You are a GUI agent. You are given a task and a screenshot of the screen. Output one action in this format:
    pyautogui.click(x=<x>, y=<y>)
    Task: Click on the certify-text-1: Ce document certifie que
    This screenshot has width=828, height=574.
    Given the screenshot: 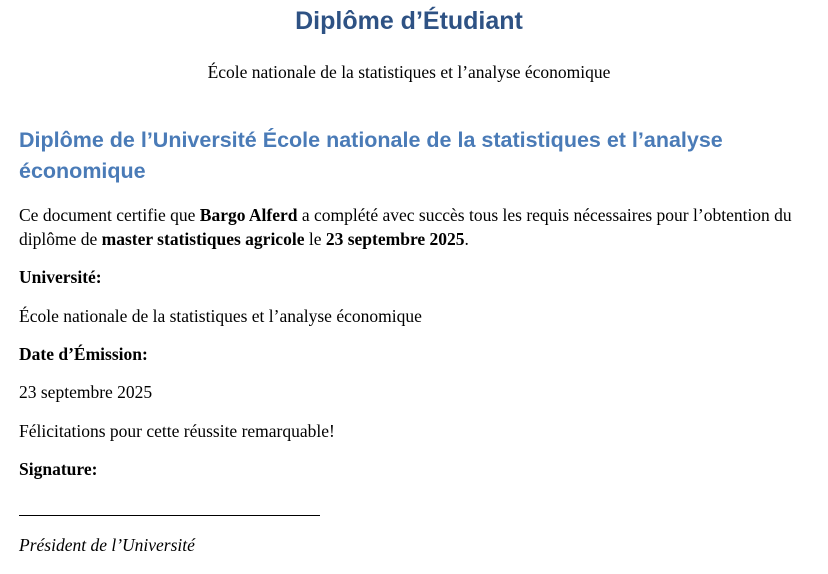 What is the action you would take?
    pyautogui.click(x=109, y=215)
    